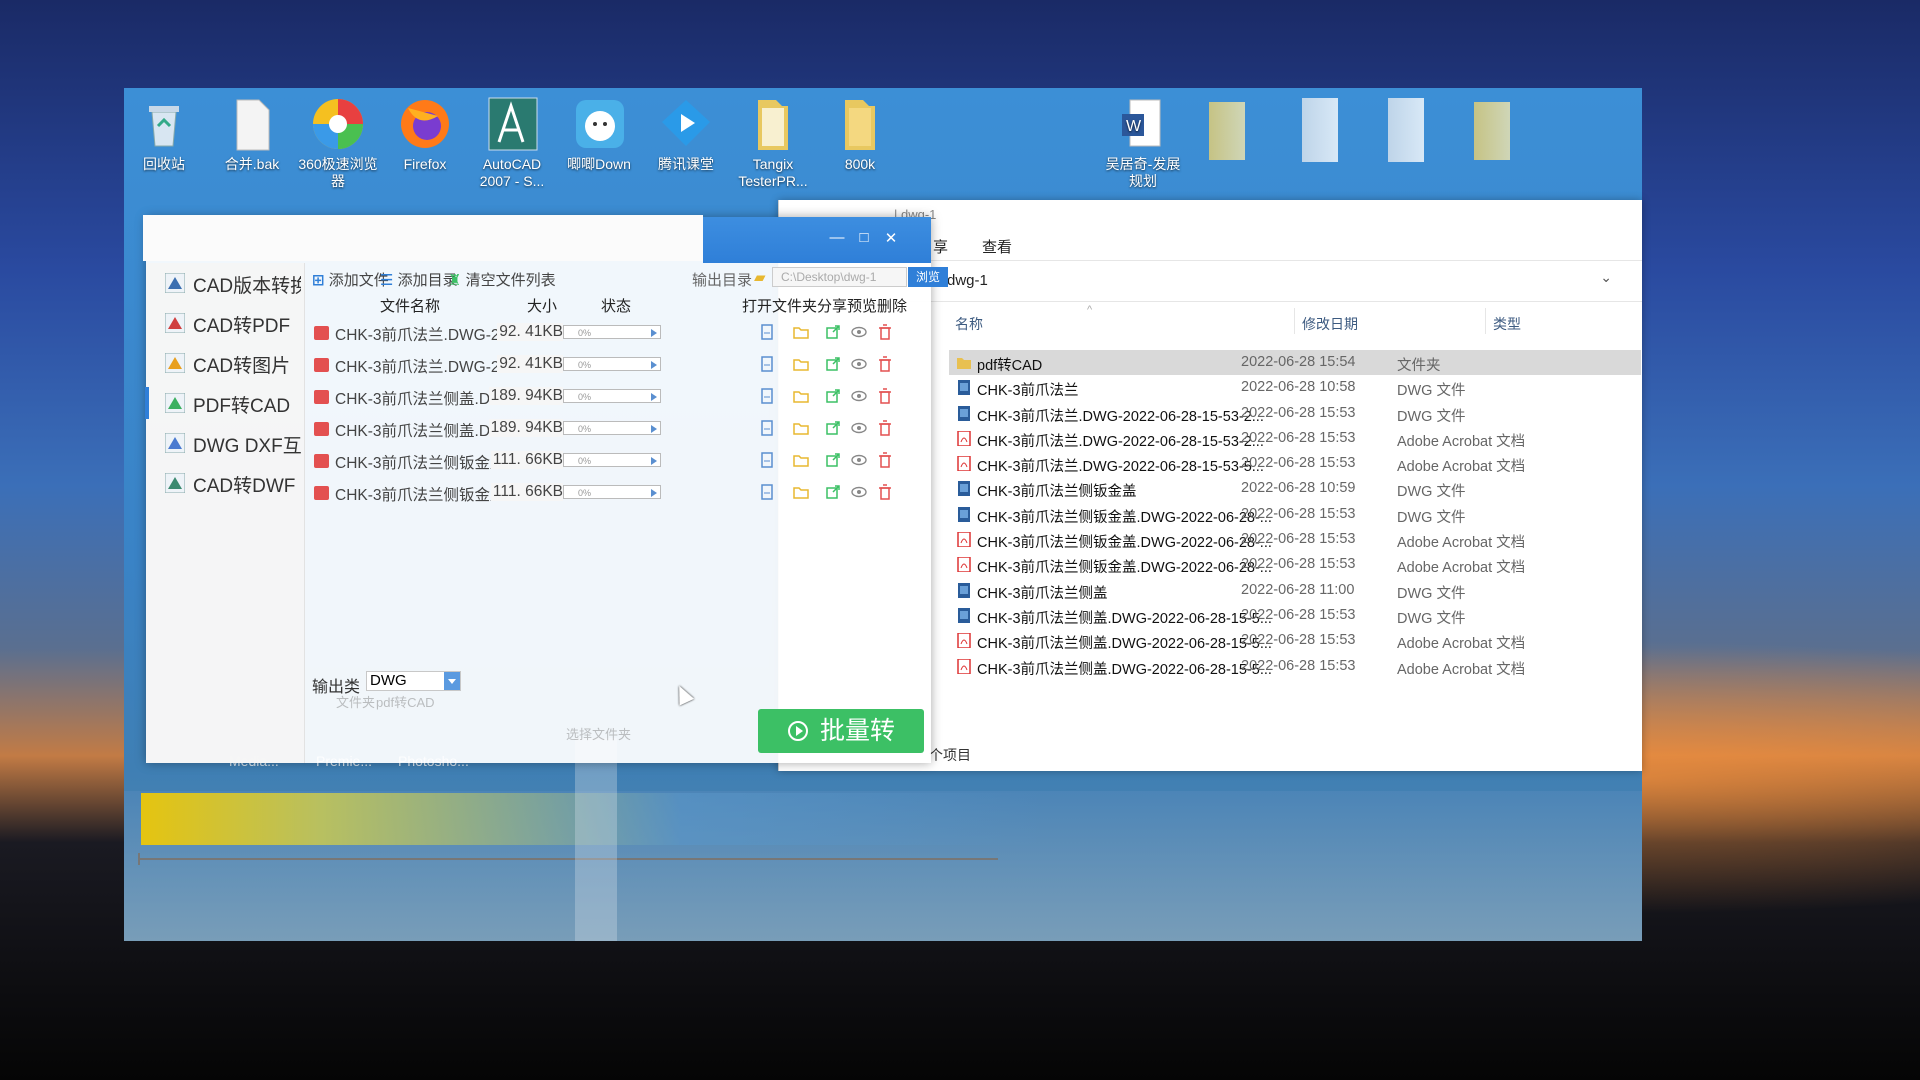 This screenshot has width=1920, height=1080. Describe the element at coordinates (798, 731) in the screenshot. I see `play-icon` at that location.